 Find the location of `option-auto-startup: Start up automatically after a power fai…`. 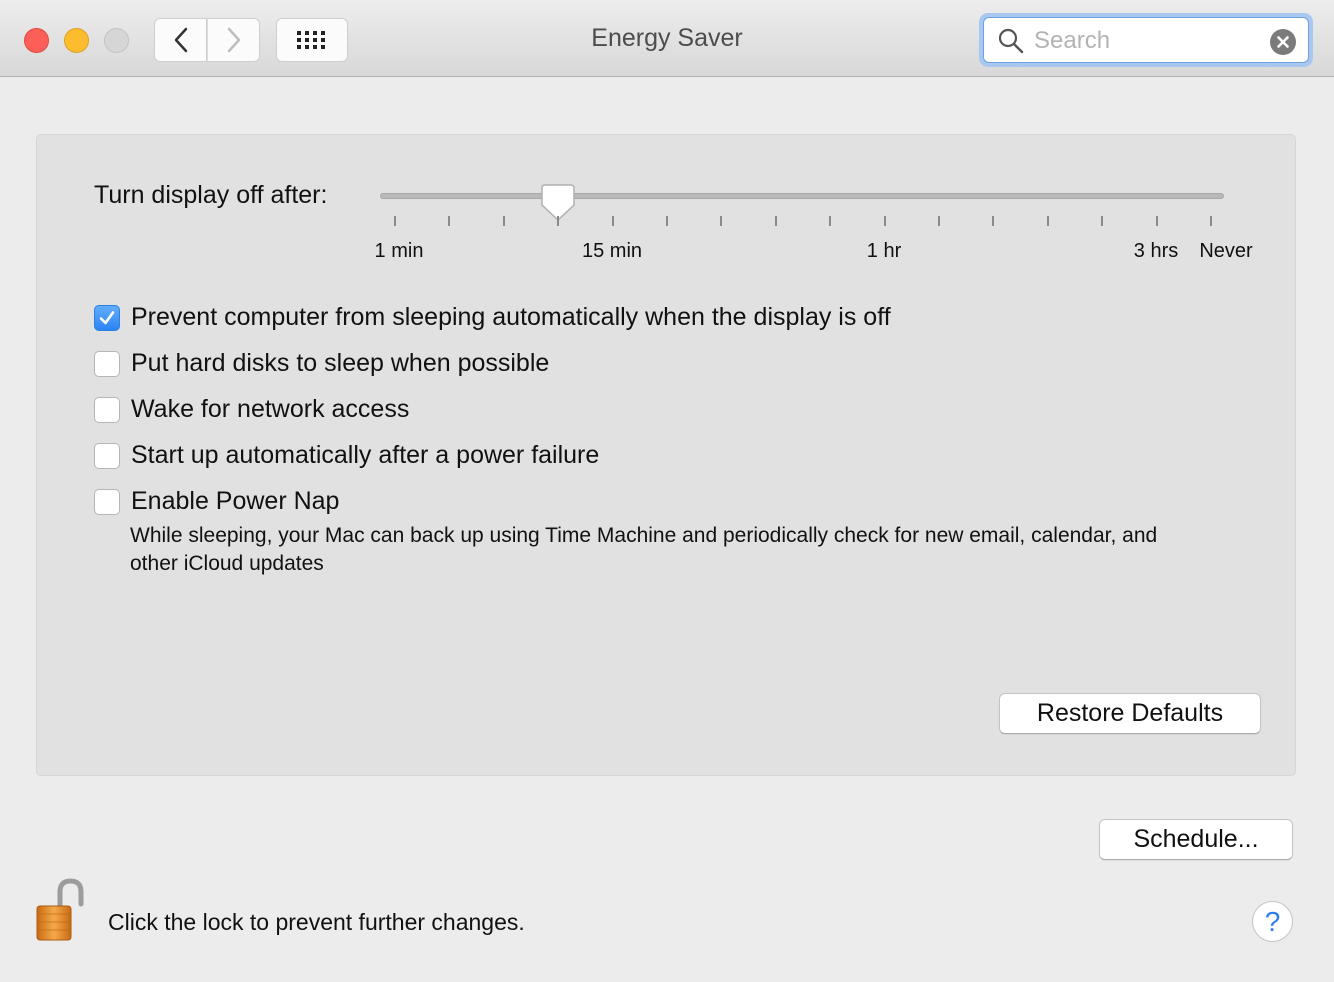

option-auto-startup: Start up automatically after a power fai… is located at coordinates (346, 455).